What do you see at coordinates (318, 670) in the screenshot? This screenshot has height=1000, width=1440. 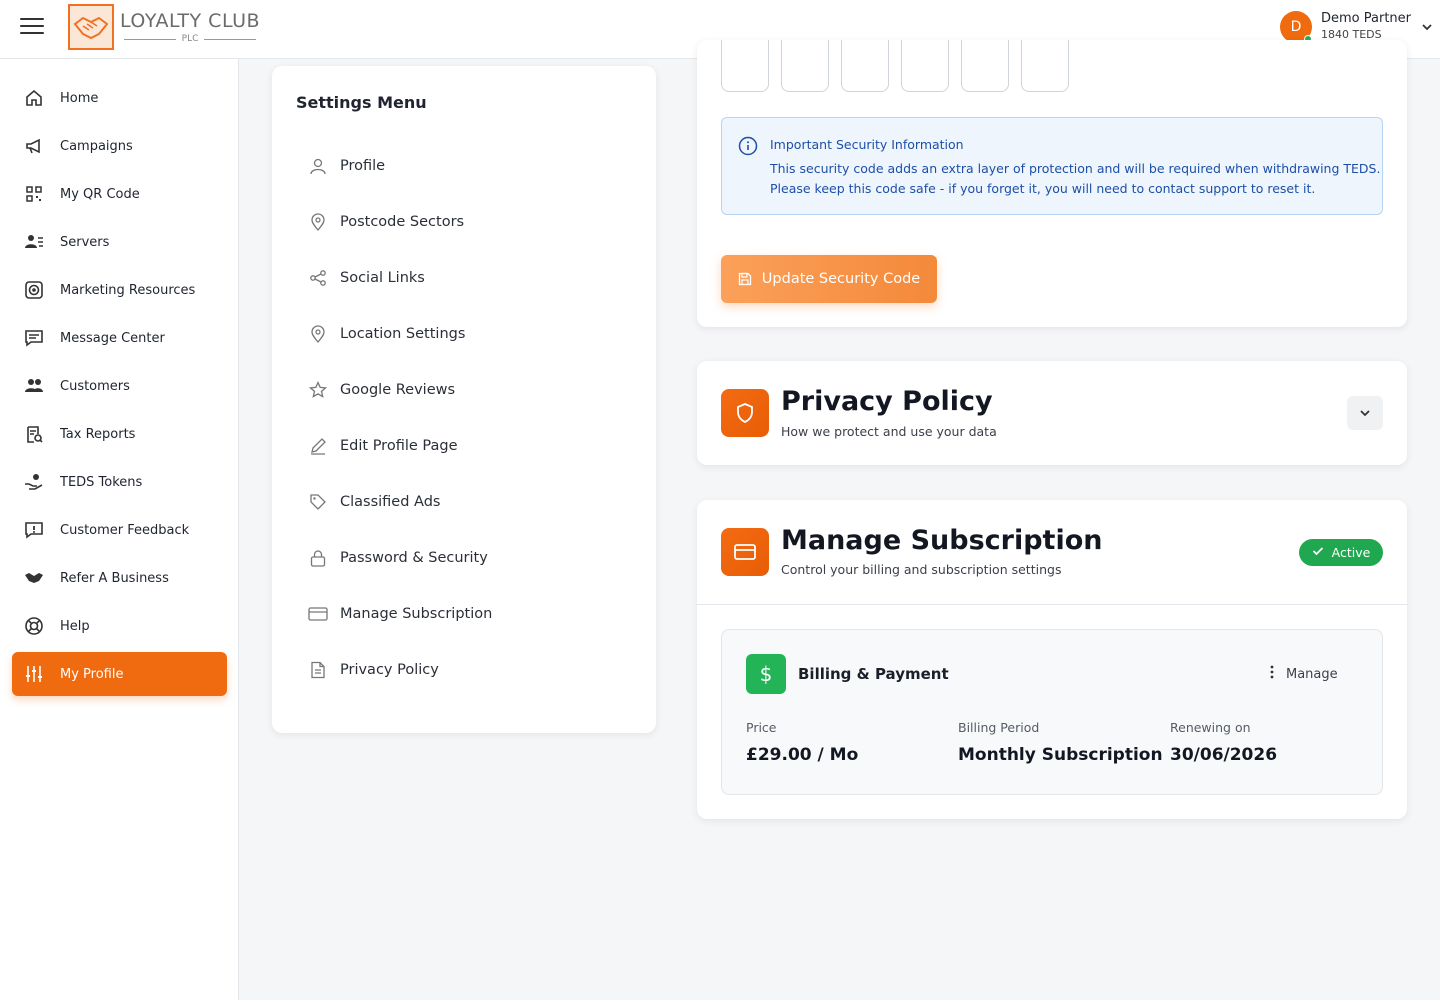 I see `document-icon` at bounding box center [318, 670].